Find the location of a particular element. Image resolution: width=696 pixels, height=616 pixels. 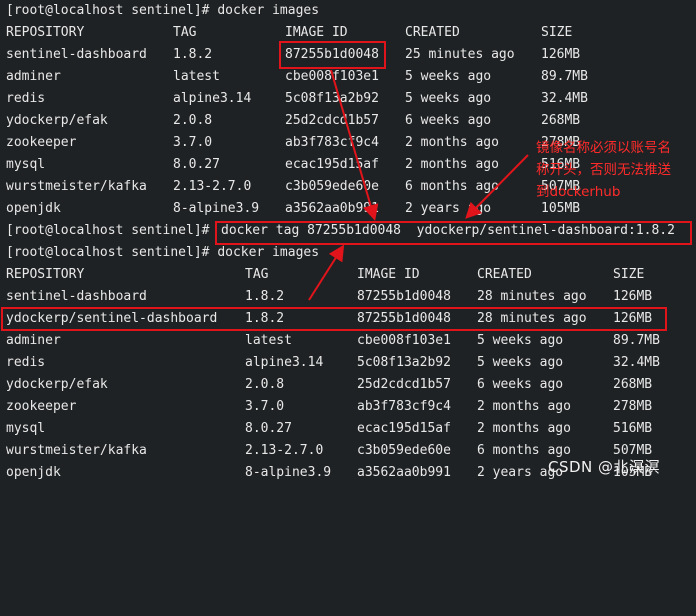

size-cell: 268MB is located at coordinates (561, 120).